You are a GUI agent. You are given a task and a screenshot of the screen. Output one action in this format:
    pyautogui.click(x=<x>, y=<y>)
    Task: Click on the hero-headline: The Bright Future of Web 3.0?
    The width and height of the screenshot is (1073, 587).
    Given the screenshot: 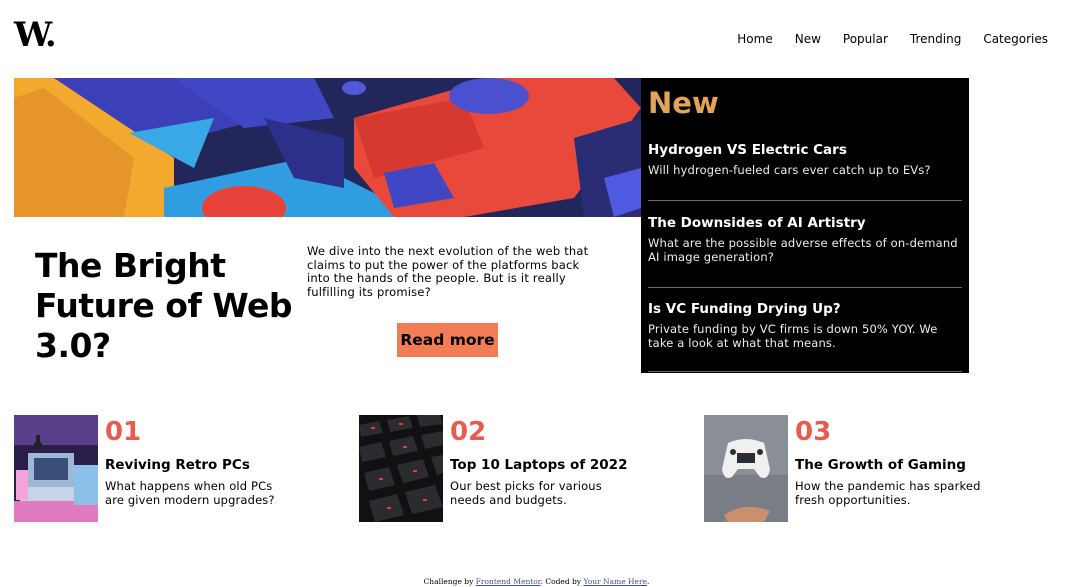 What is the action you would take?
    pyautogui.click(x=164, y=305)
    